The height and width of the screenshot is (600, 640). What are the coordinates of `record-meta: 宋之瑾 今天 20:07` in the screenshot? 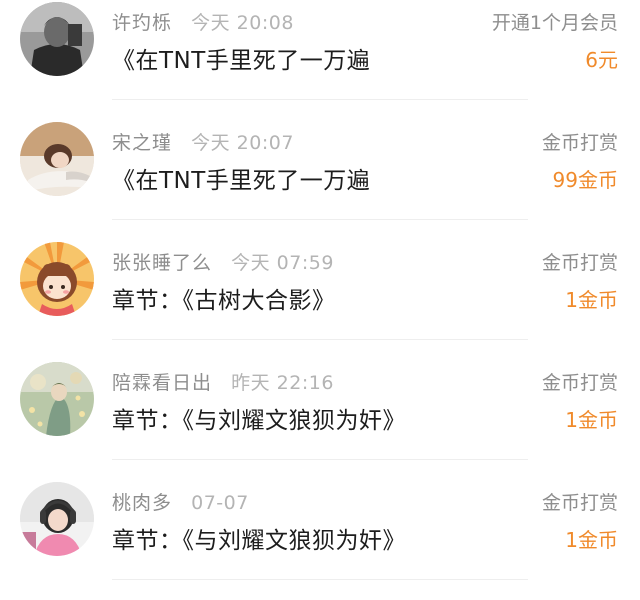 It's located at (203, 142).